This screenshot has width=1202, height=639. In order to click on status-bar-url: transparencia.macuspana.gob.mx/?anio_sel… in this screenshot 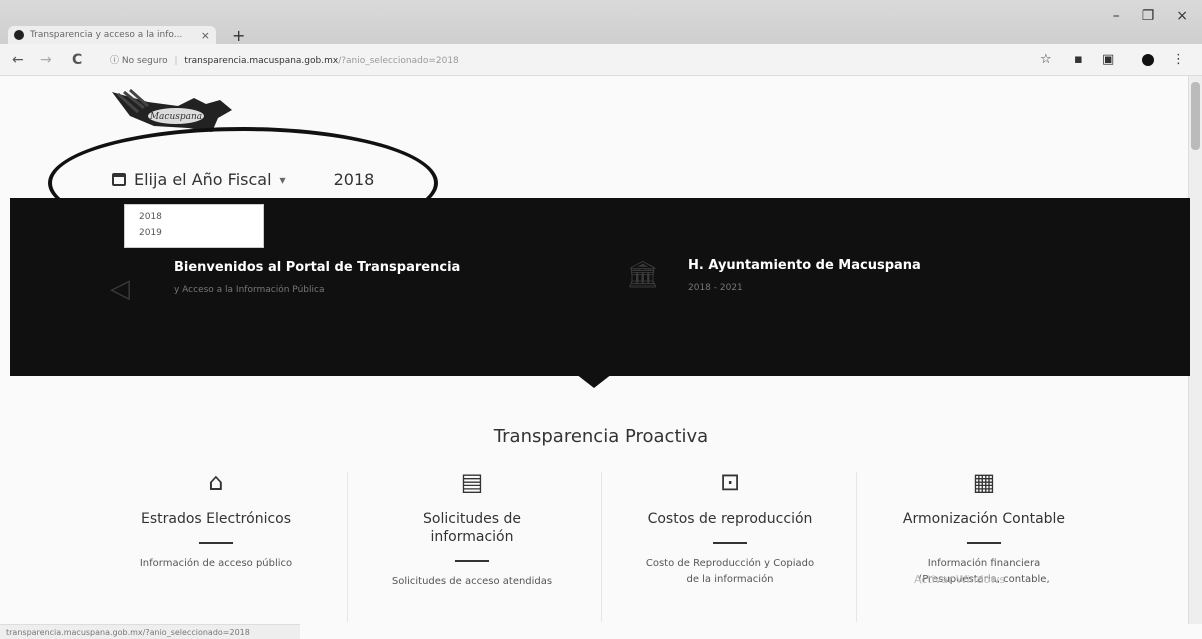, I will do `click(150, 631)`.